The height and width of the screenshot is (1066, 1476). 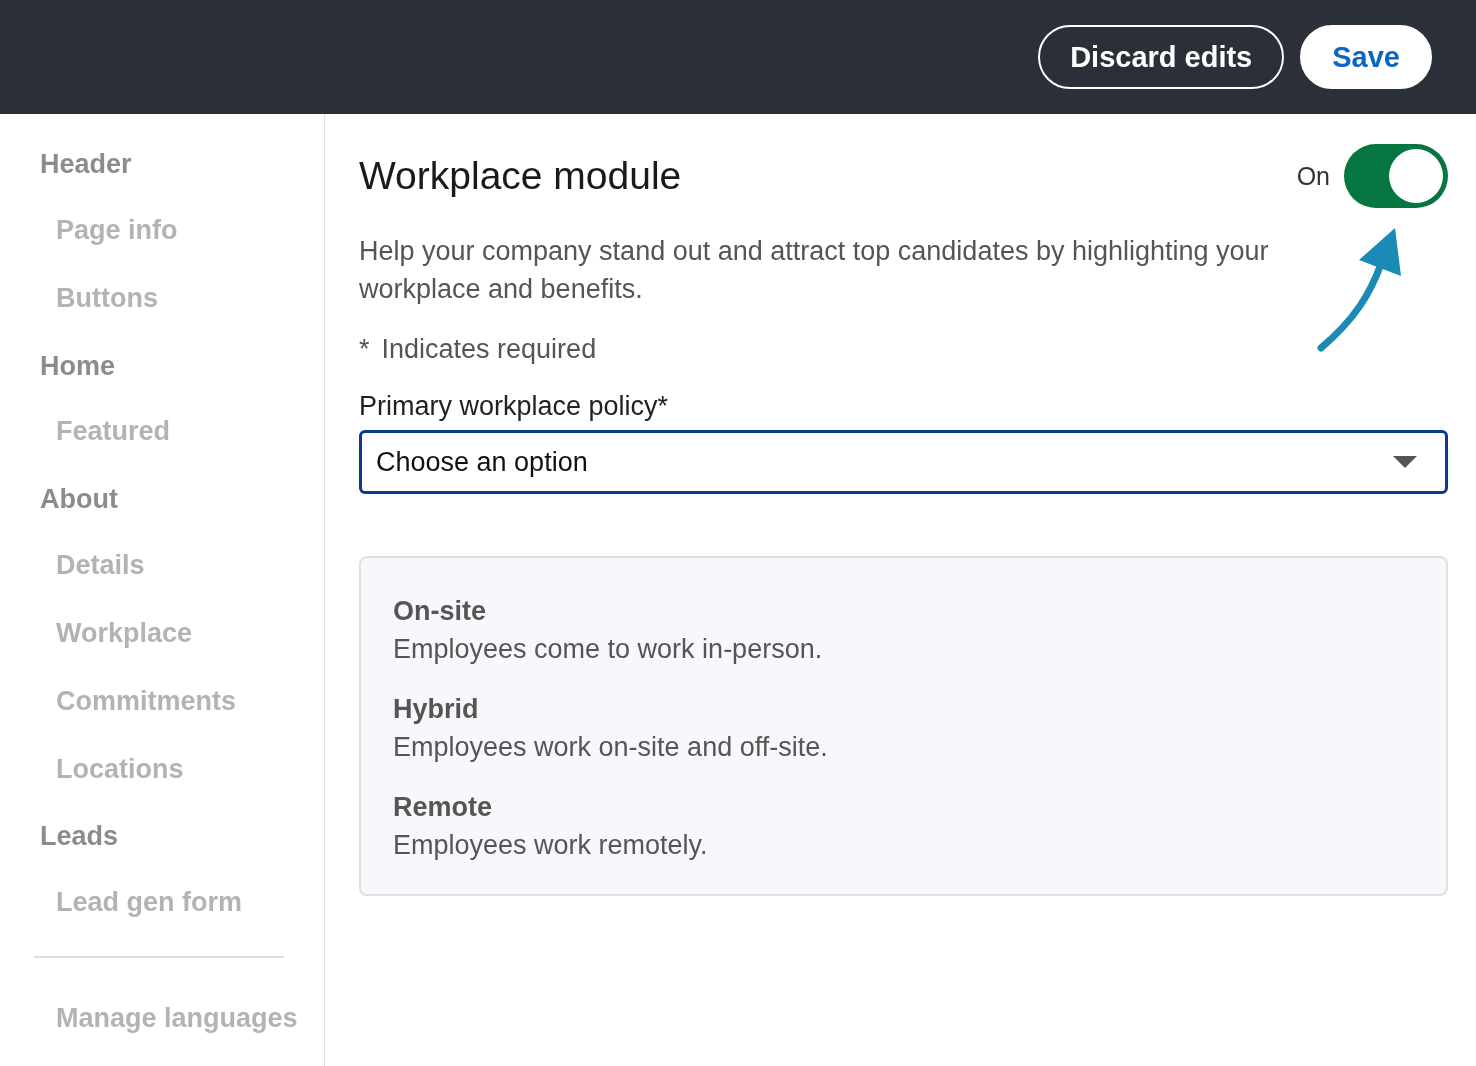 I want to click on policy-dropdown: Choose an option, so click(x=903, y=462).